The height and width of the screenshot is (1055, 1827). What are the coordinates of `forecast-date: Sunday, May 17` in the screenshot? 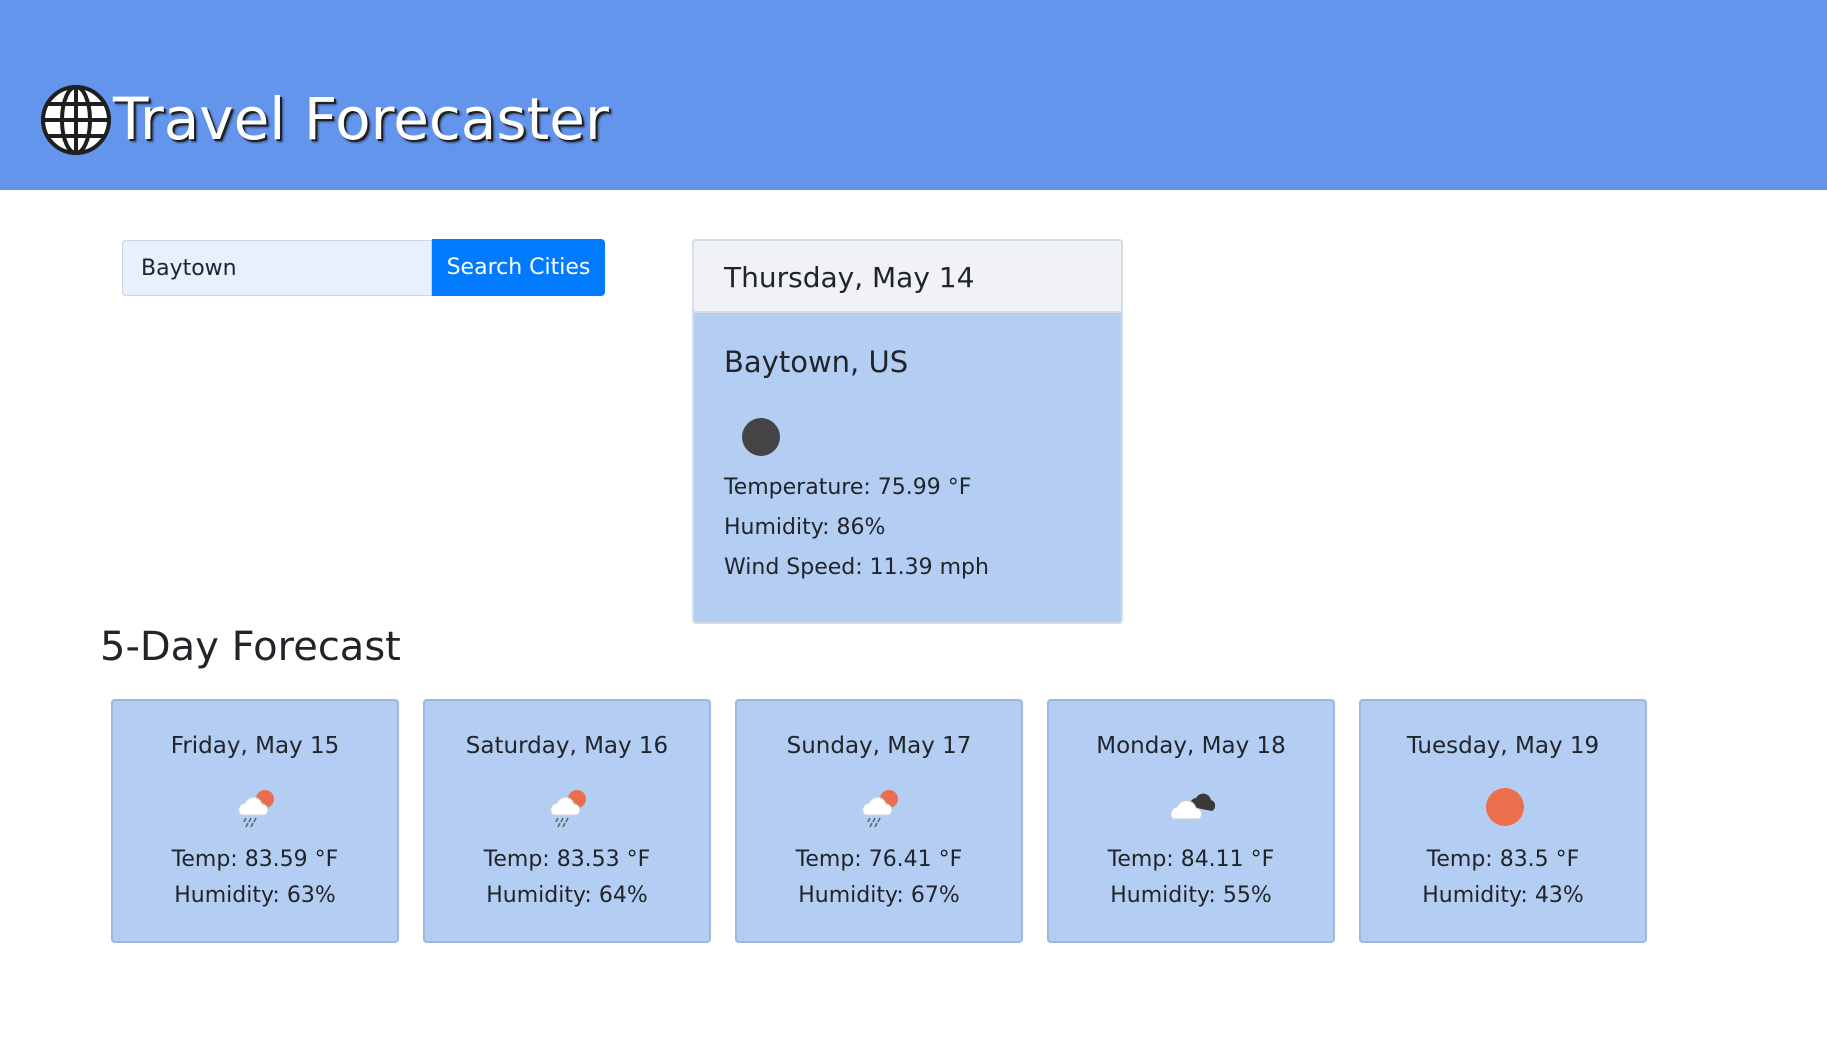 It's located at (879, 746).